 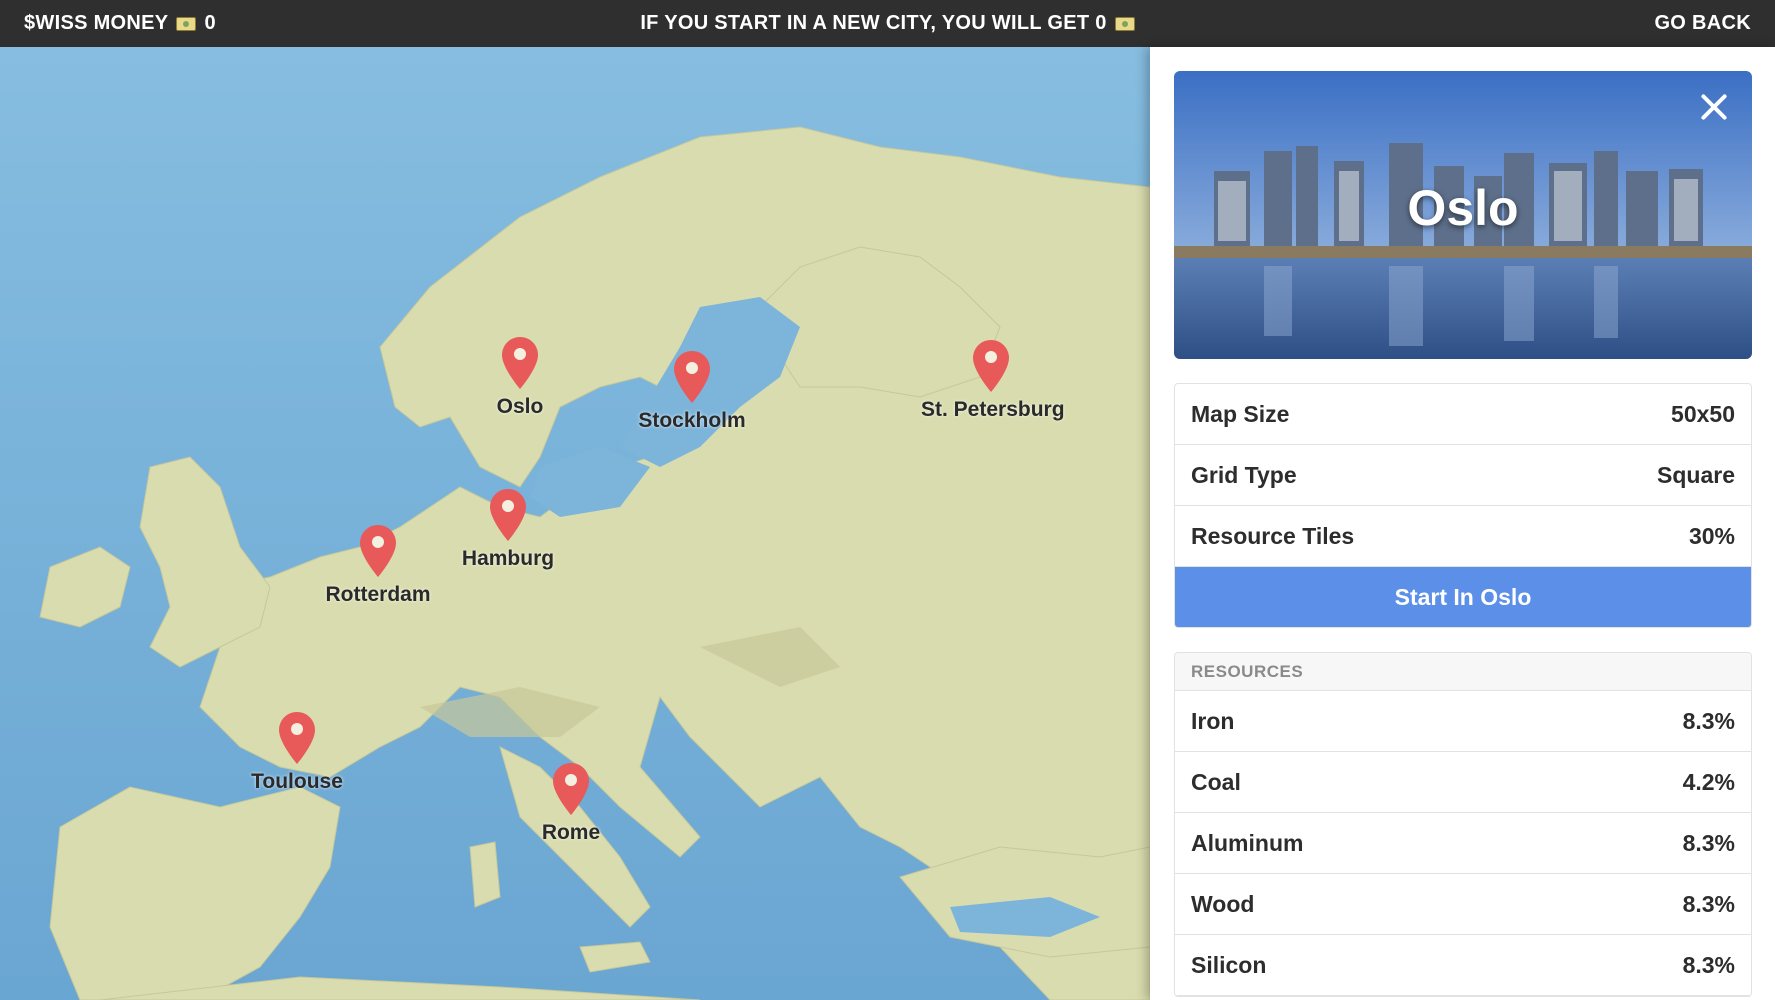 What do you see at coordinates (1463, 782) in the screenshot?
I see `resource-row-coal: Coal 4.2%` at bounding box center [1463, 782].